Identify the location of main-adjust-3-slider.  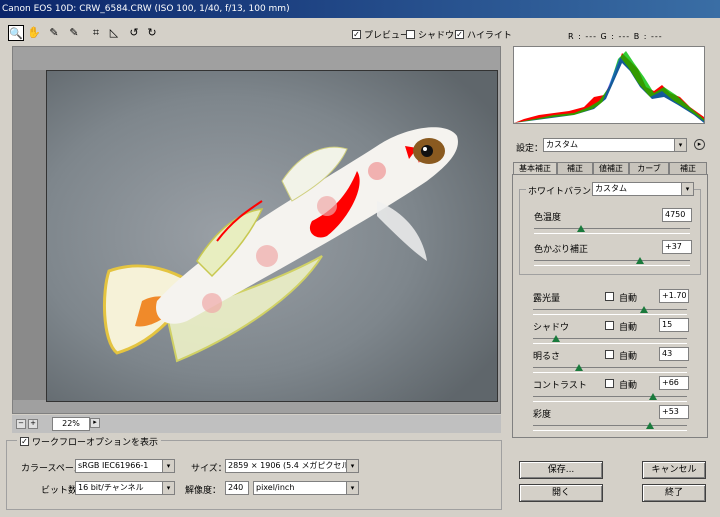
(610, 397).